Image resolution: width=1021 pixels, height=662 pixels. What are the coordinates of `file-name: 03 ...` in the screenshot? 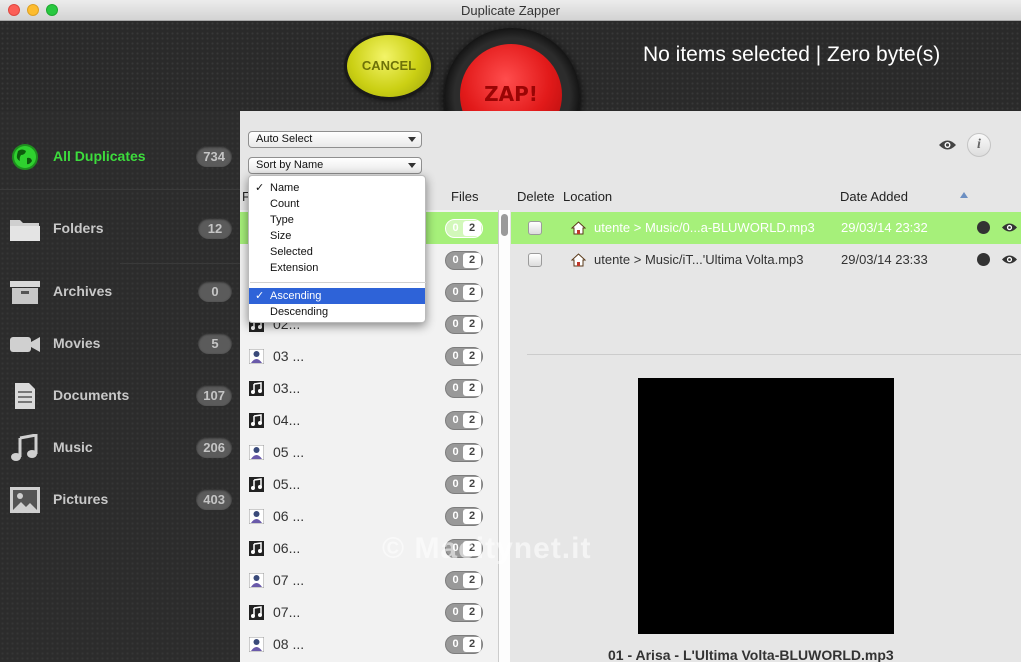 It's located at (289, 356).